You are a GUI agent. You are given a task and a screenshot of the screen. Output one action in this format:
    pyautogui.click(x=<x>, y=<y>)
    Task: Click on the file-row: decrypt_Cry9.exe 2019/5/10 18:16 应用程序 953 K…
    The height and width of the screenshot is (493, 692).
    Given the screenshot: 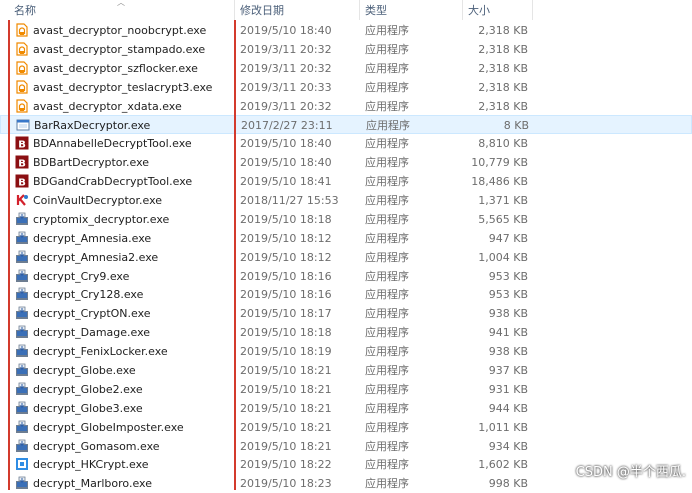 What is the action you would take?
    pyautogui.click(x=346, y=276)
    